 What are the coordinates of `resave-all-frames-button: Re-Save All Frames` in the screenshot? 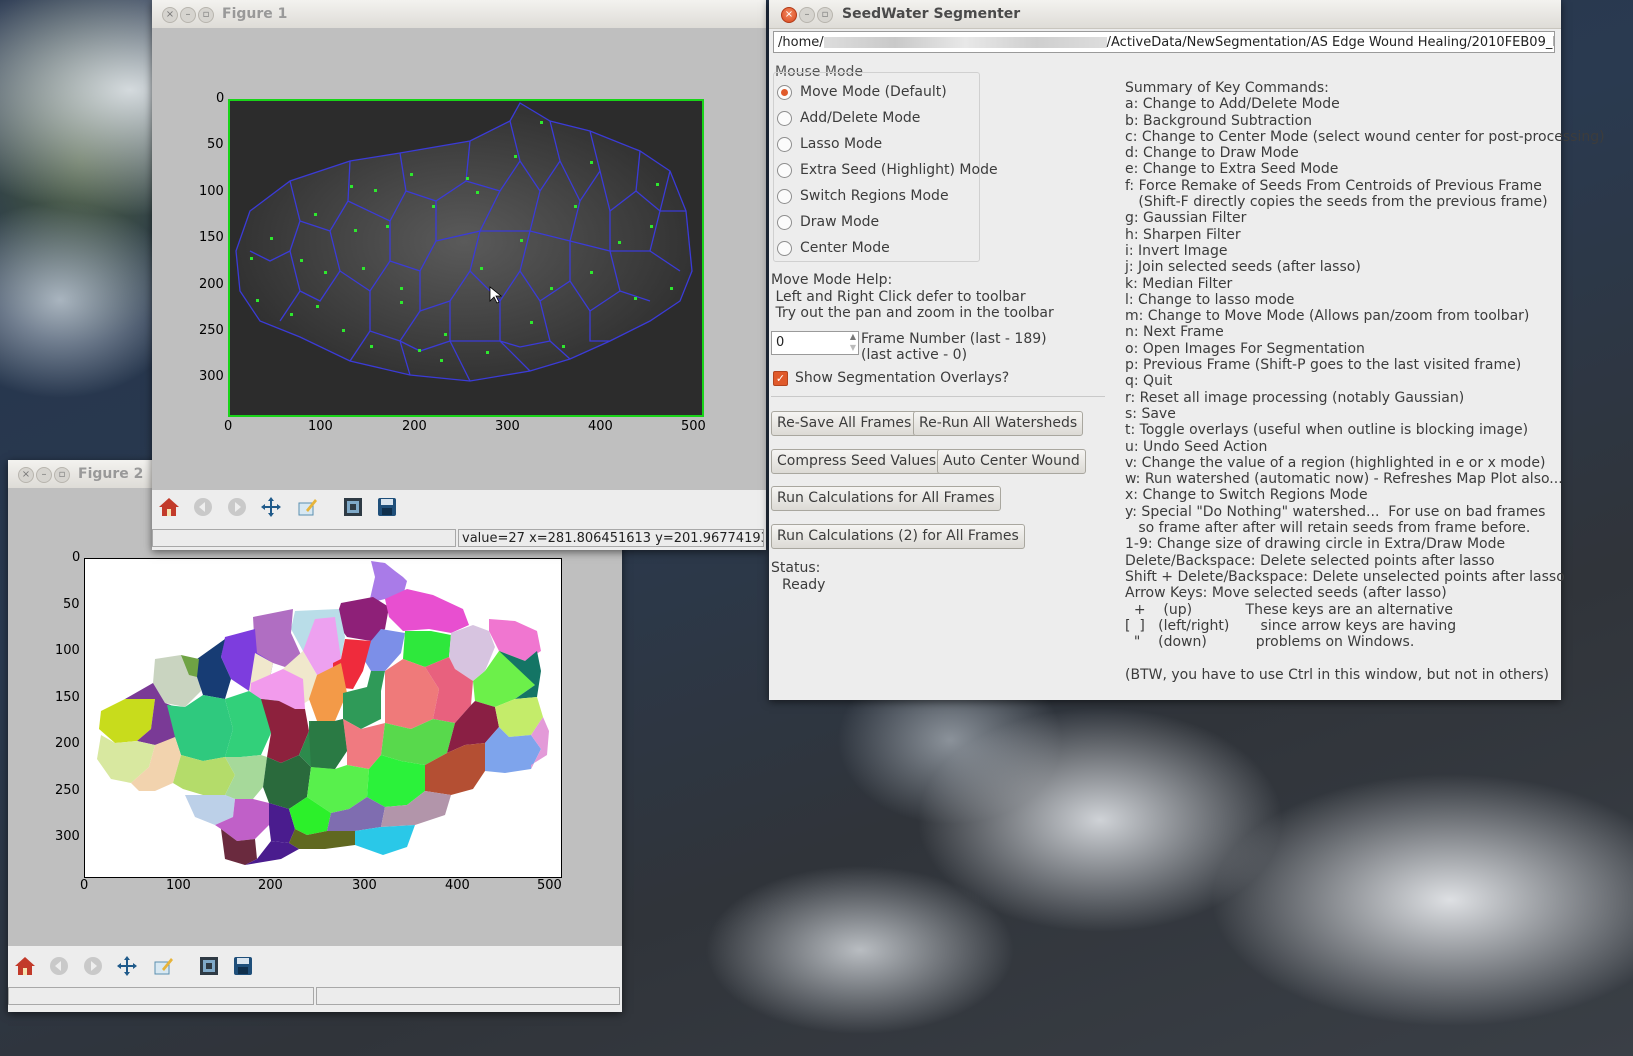 It's located at (844, 423).